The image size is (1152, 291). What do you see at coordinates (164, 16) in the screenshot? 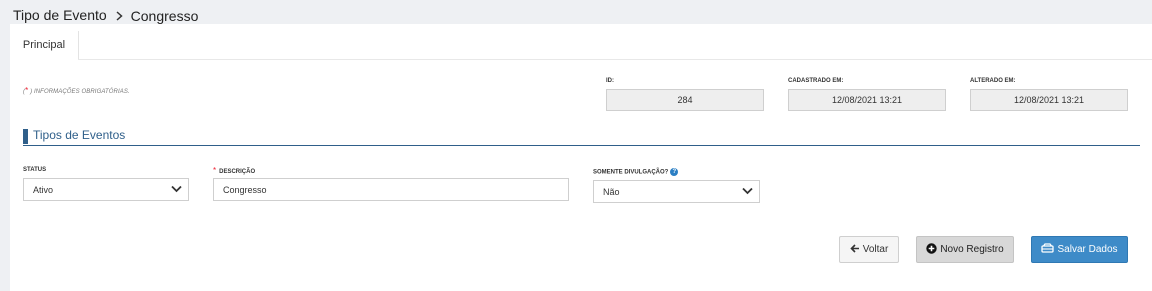
I see `breadcrumb-current: Congresso` at bounding box center [164, 16].